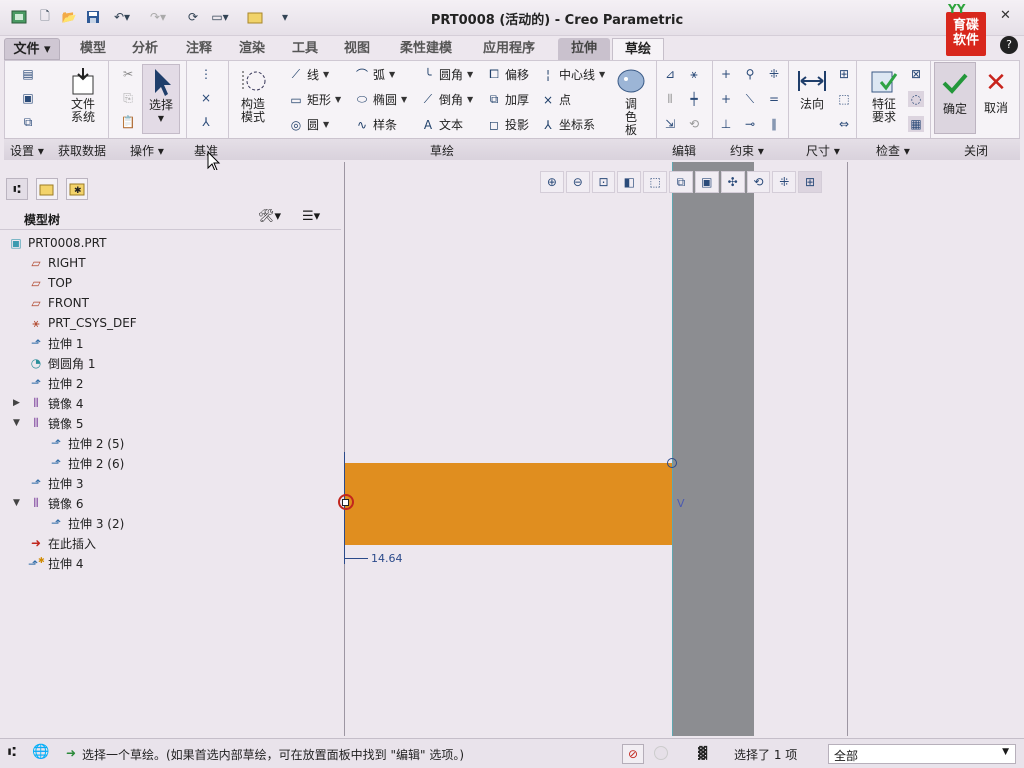 This screenshot has height=768, width=1024. What do you see at coordinates (12, 752) in the screenshot?
I see `tree-toggle-icon: ⑆` at bounding box center [12, 752].